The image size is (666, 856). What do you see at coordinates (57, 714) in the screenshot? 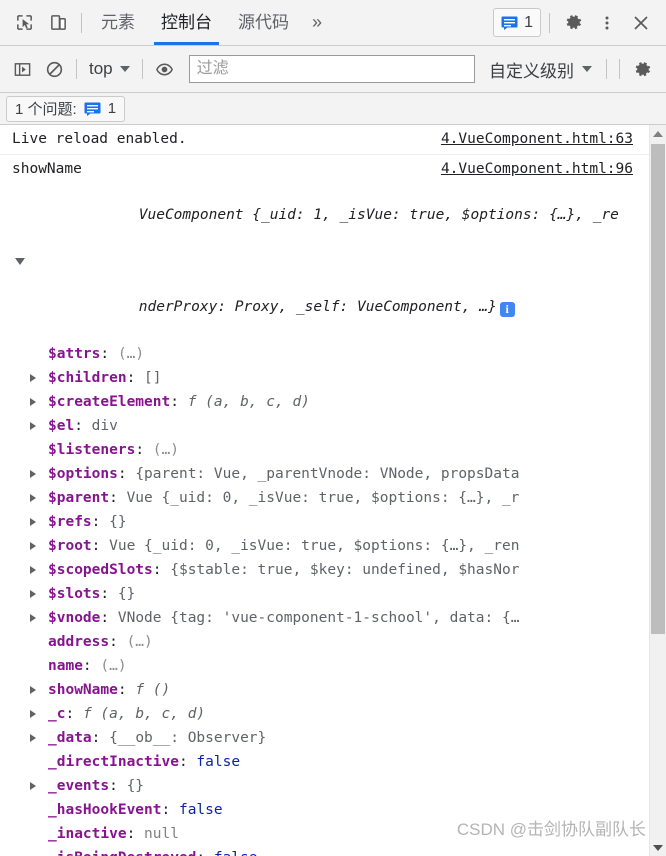
I see `property-name: _c` at bounding box center [57, 714].